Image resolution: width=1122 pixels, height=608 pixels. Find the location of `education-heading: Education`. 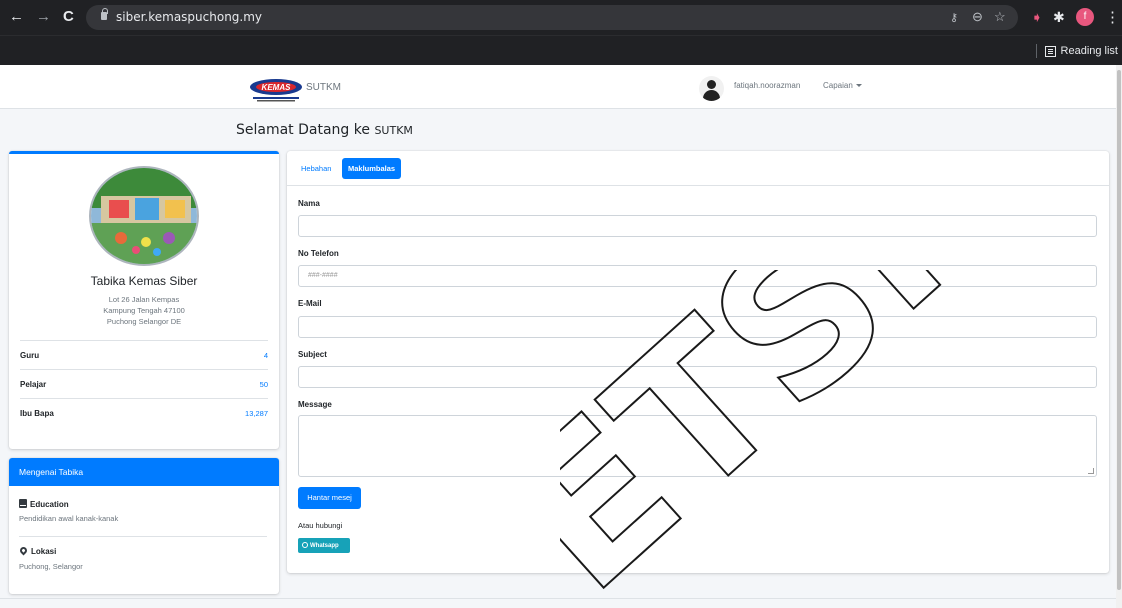

education-heading: Education is located at coordinates (44, 504).